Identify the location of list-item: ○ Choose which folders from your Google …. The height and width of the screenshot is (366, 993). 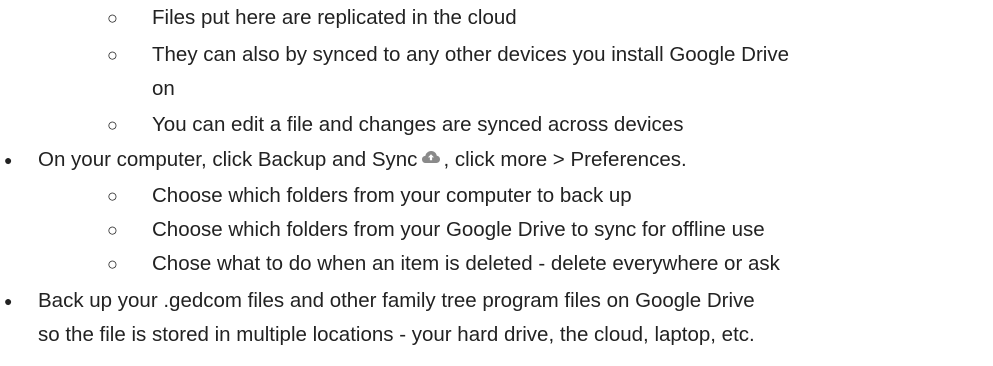
(496, 230).